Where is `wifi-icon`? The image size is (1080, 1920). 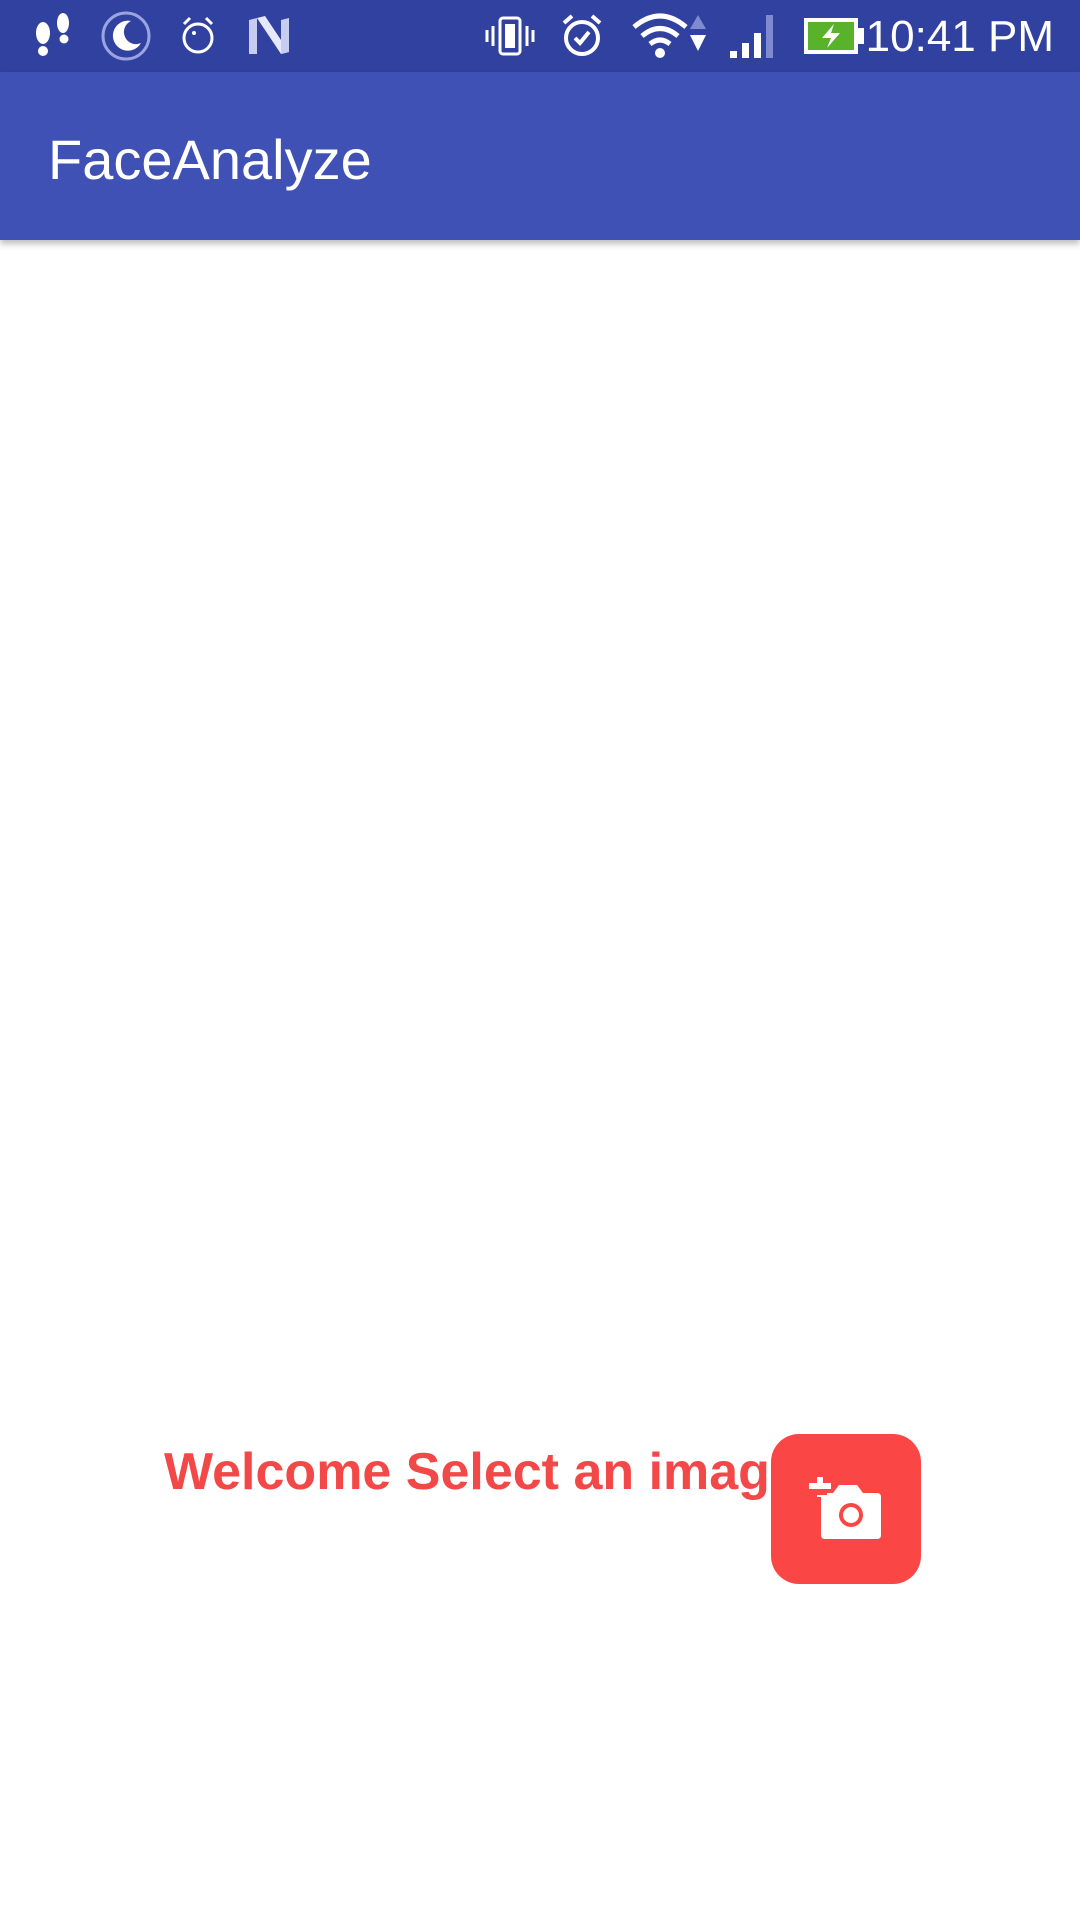 wifi-icon is located at coordinates (672, 36).